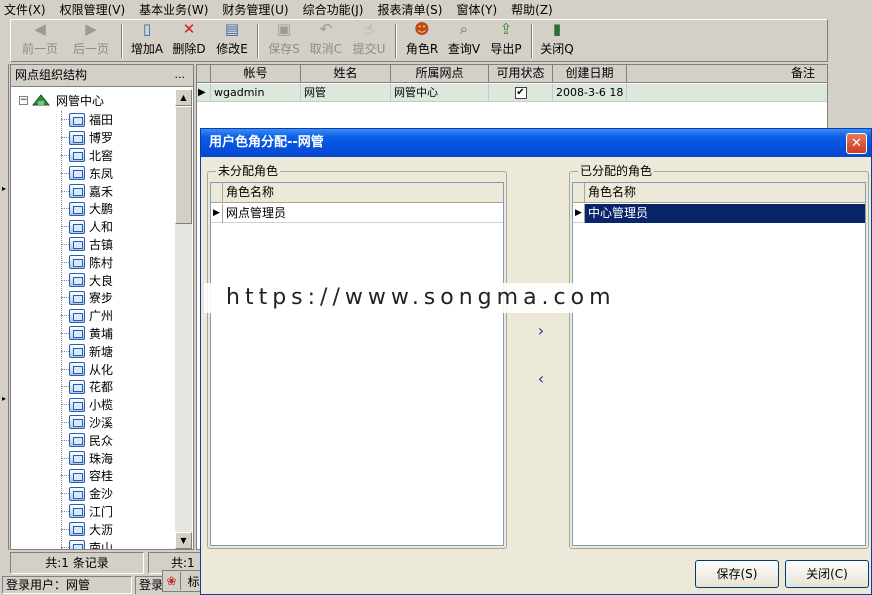 The height and width of the screenshot is (595, 872). I want to click on tree-item-label: 珠海, so click(101, 458).